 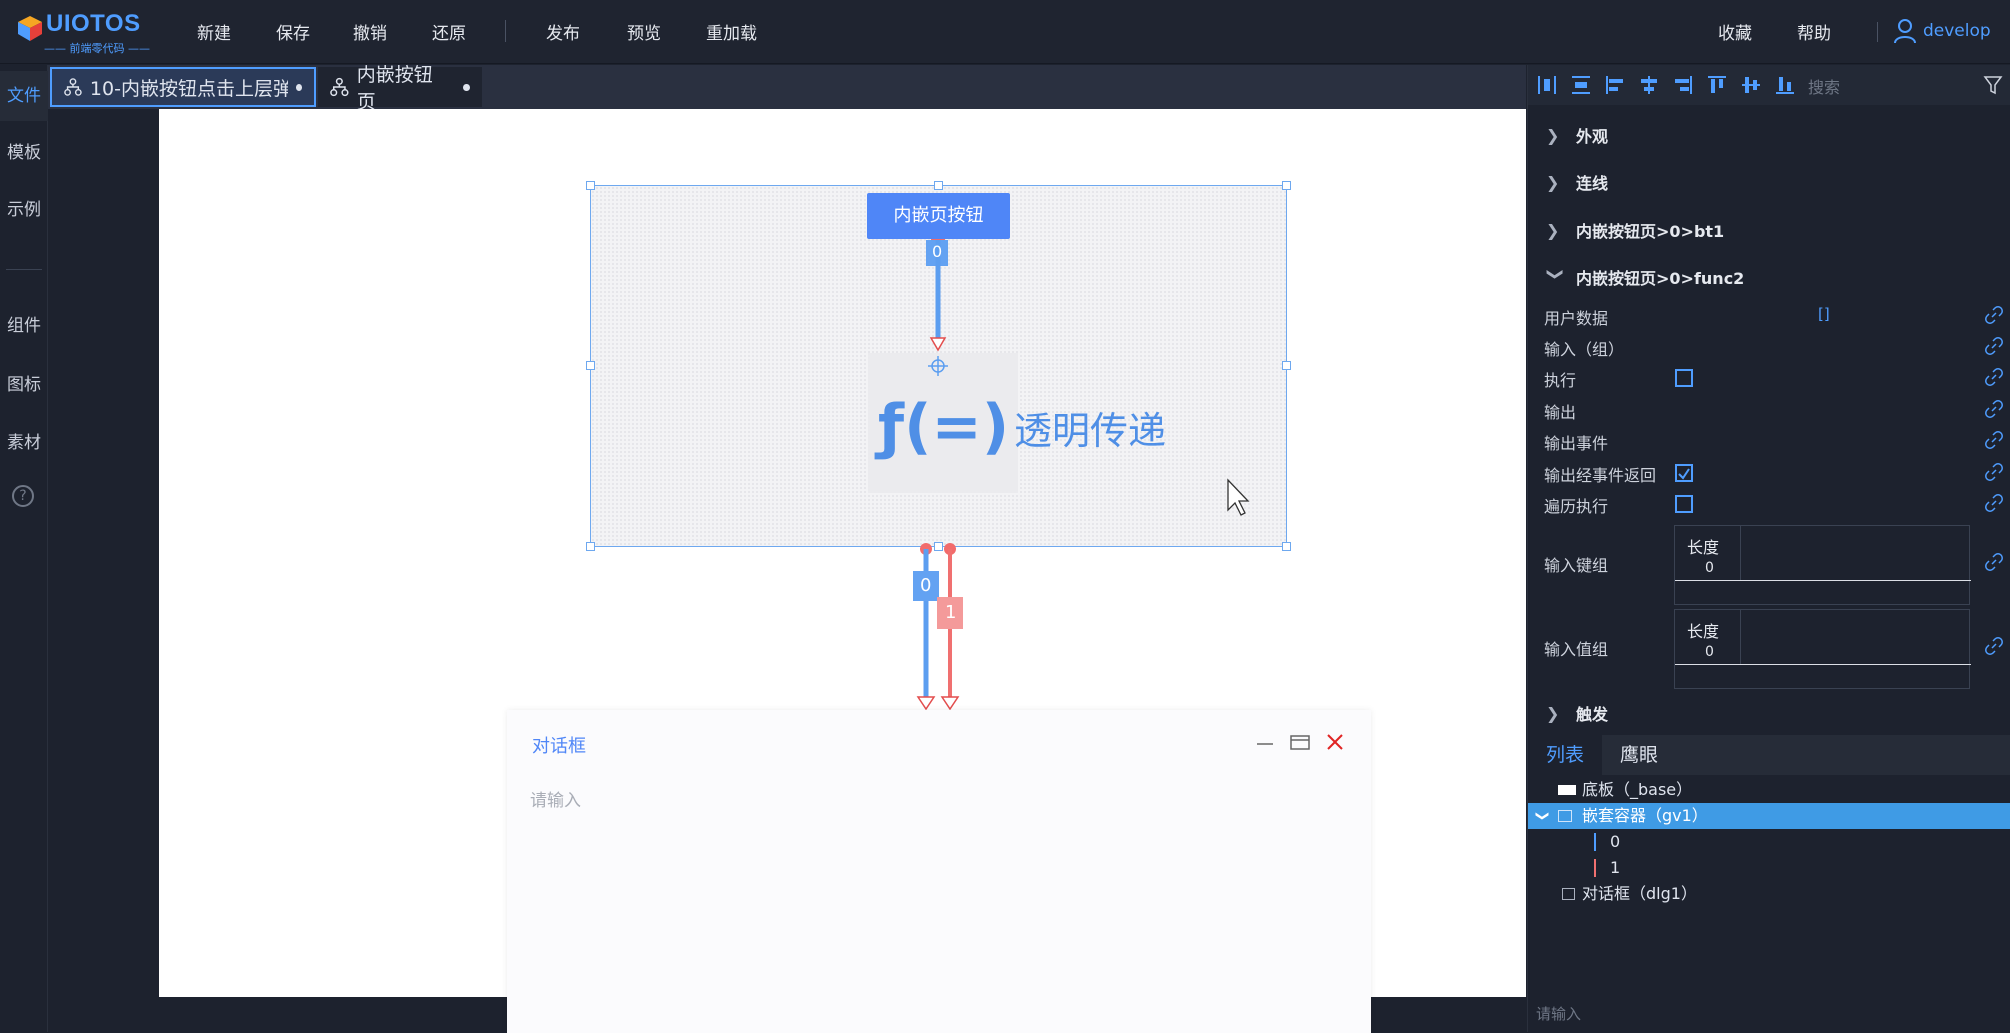 I want to click on container-icon, so click(x=1565, y=816).